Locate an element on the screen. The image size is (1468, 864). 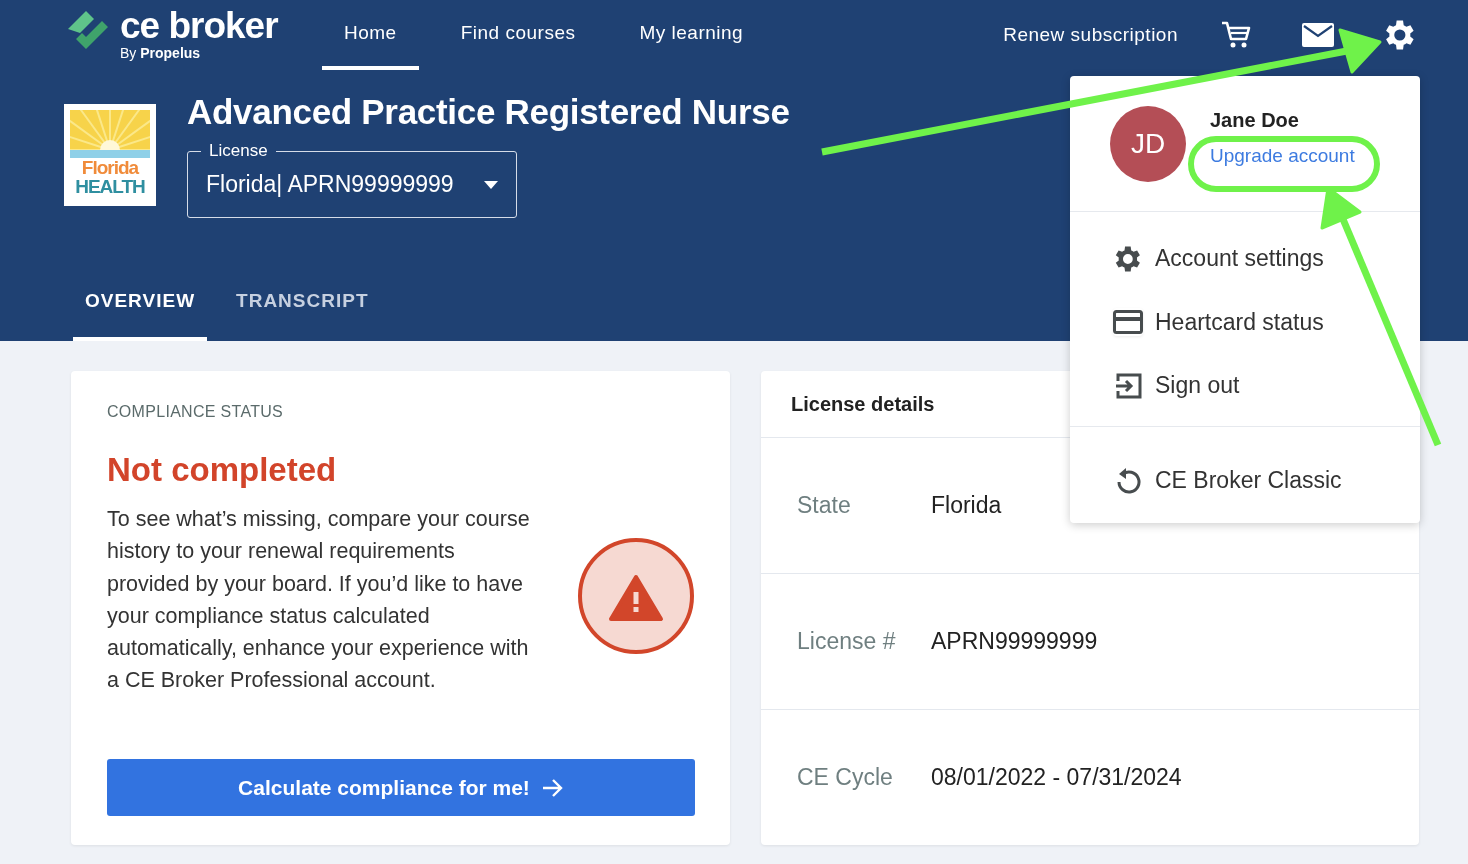
calculate-button: Calculate compliance for me! is located at coordinates (401, 787).